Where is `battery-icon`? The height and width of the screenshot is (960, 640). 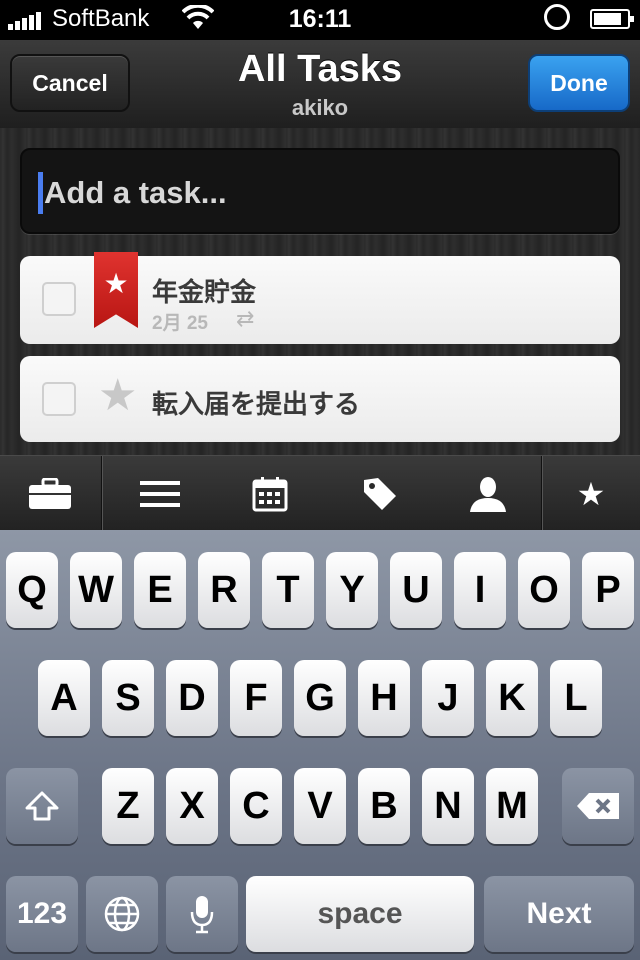
battery-icon is located at coordinates (612, 19).